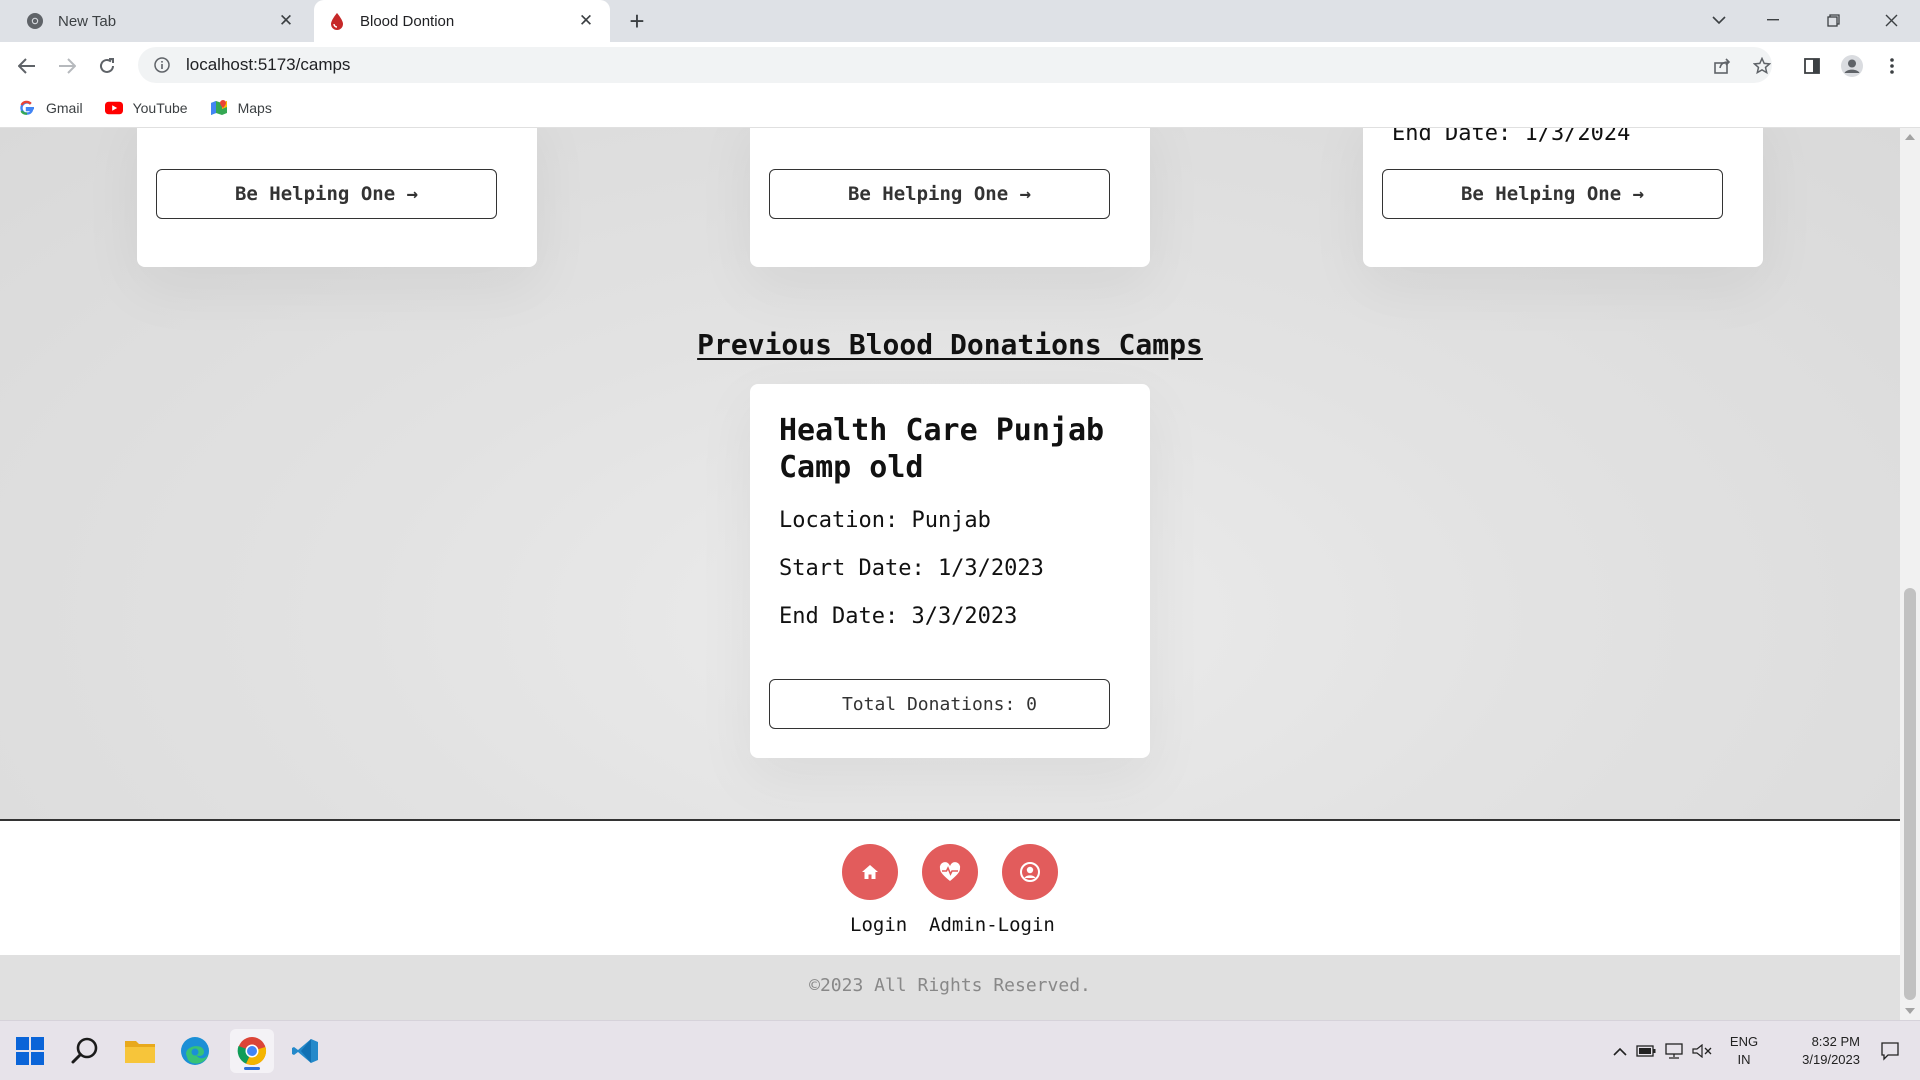 The image size is (1920, 1080). What do you see at coordinates (1891, 20) in the screenshot?
I see `close-window-icon` at bounding box center [1891, 20].